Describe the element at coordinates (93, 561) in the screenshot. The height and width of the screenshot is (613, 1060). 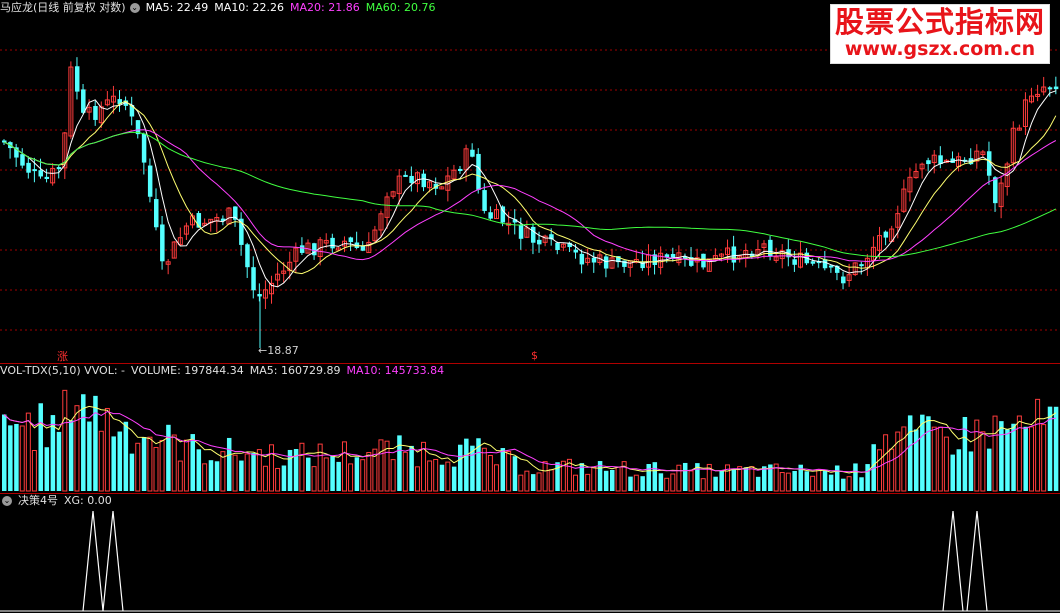
I see `xg-signal-spike` at that location.